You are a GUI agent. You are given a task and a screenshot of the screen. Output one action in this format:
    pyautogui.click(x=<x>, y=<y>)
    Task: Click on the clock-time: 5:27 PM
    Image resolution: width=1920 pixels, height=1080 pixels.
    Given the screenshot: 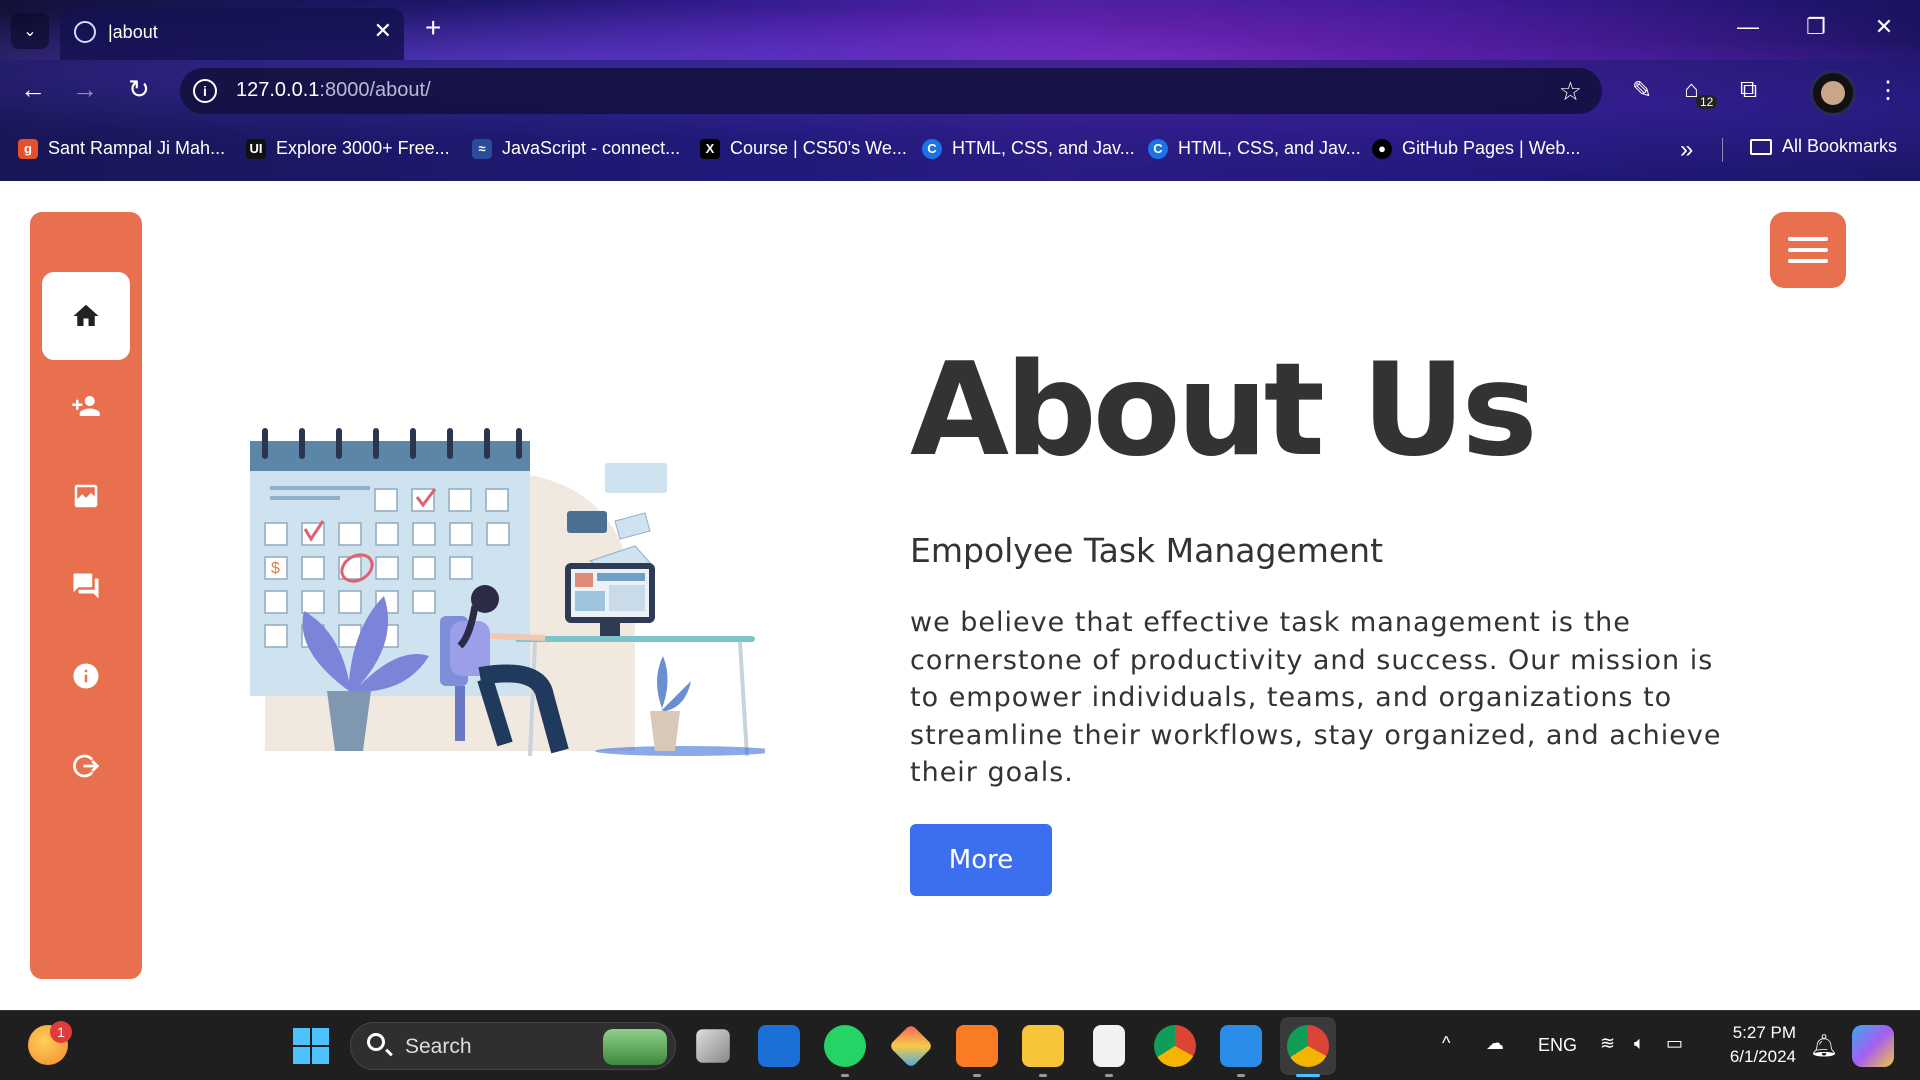 What is the action you would take?
    pyautogui.click(x=1764, y=1032)
    